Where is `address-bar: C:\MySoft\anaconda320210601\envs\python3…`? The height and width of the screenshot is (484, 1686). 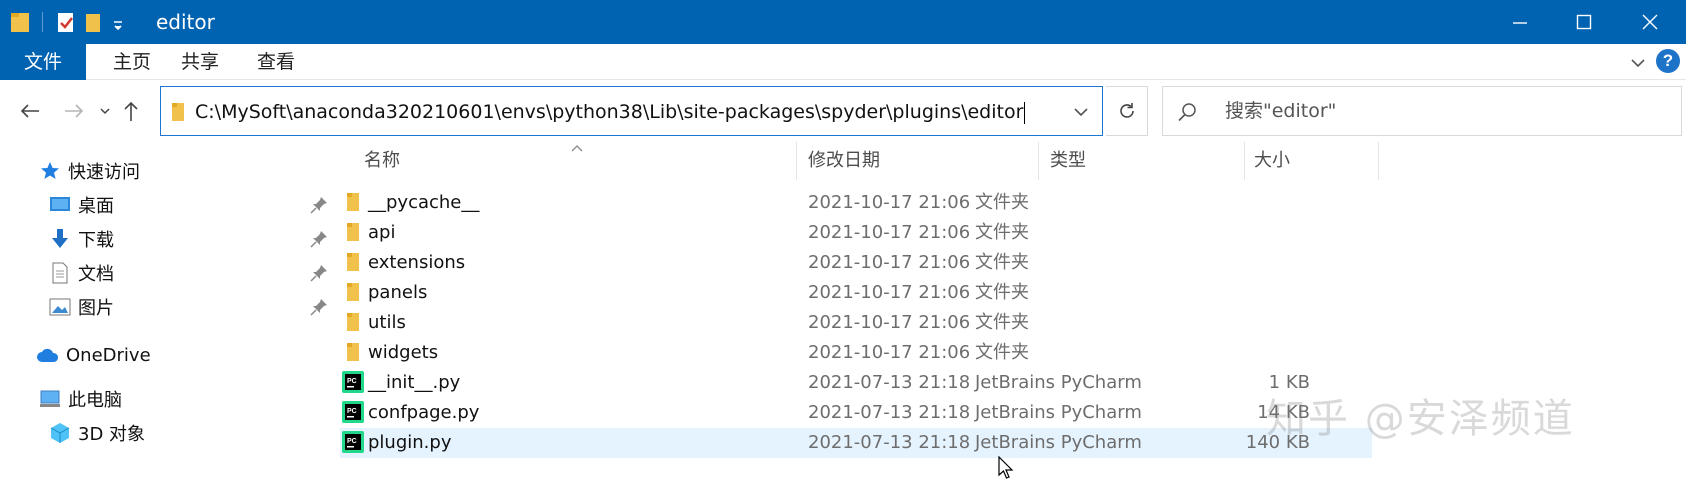
address-bar: C:\MySoft\anaconda320210601\envs\python3… is located at coordinates (631, 111).